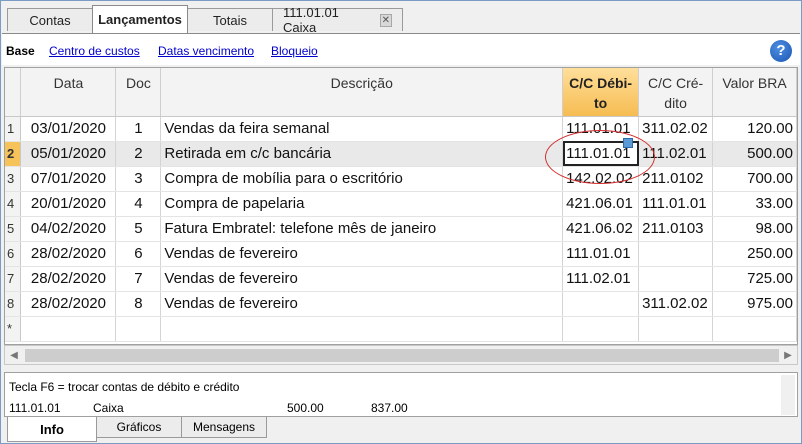 Image resolution: width=802 pixels, height=444 pixels. What do you see at coordinates (754, 329) in the screenshot?
I see `cell-valor-bra` at bounding box center [754, 329].